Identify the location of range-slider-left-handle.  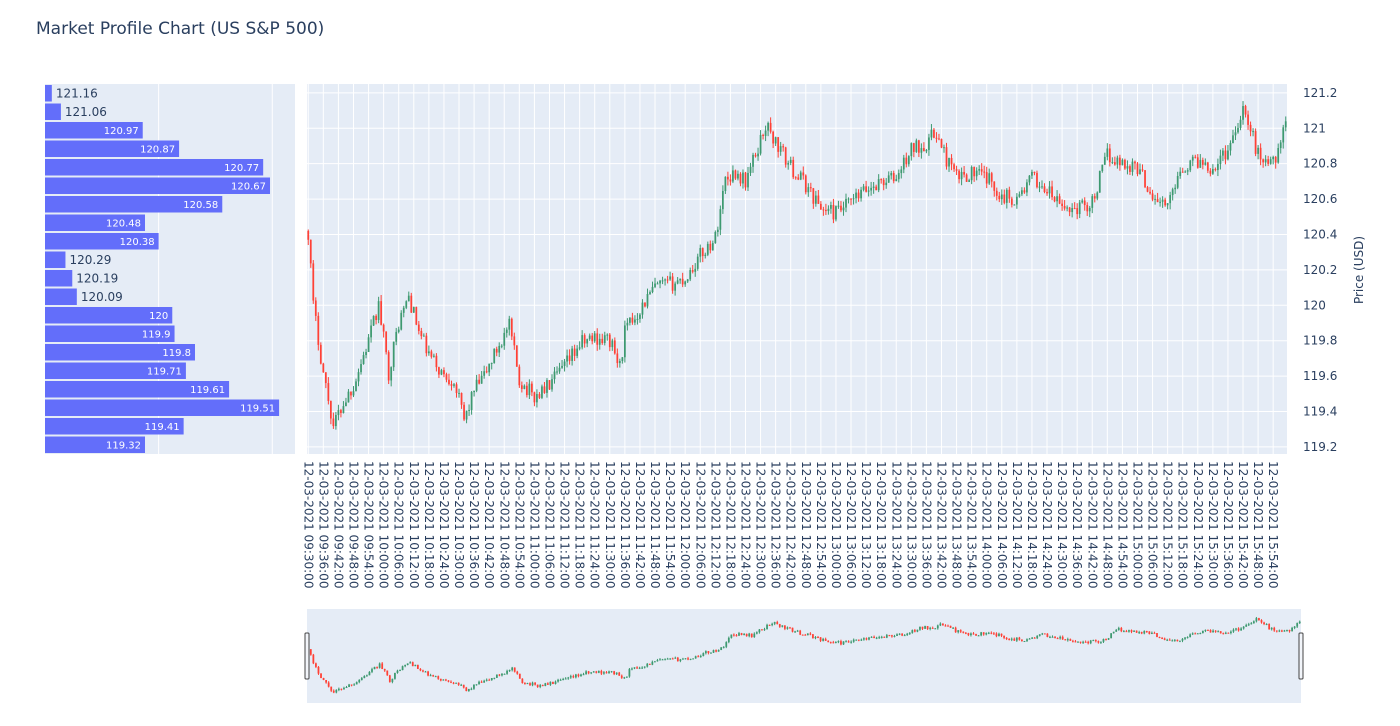
(307, 656).